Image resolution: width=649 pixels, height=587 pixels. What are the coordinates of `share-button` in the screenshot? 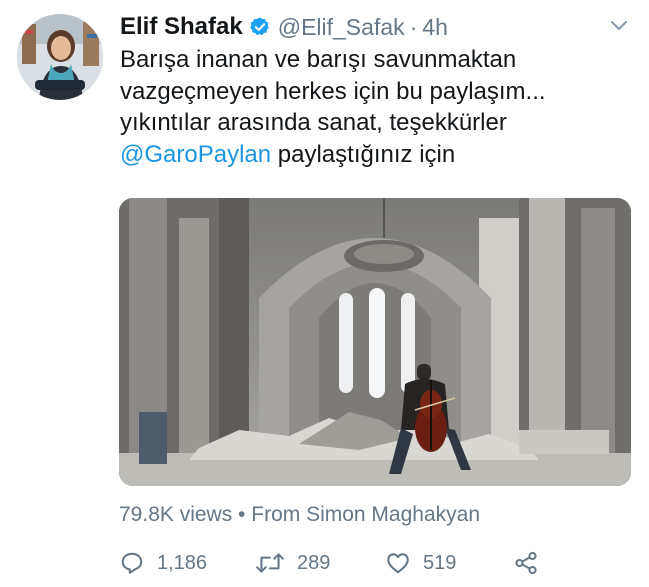 It's located at (526, 563).